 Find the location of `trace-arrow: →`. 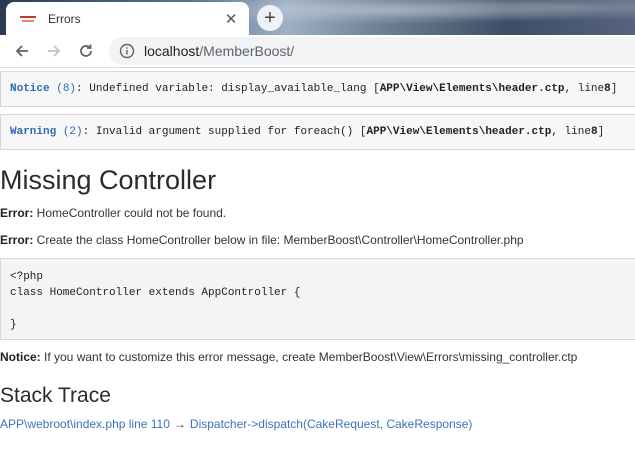

trace-arrow: → is located at coordinates (179, 424).